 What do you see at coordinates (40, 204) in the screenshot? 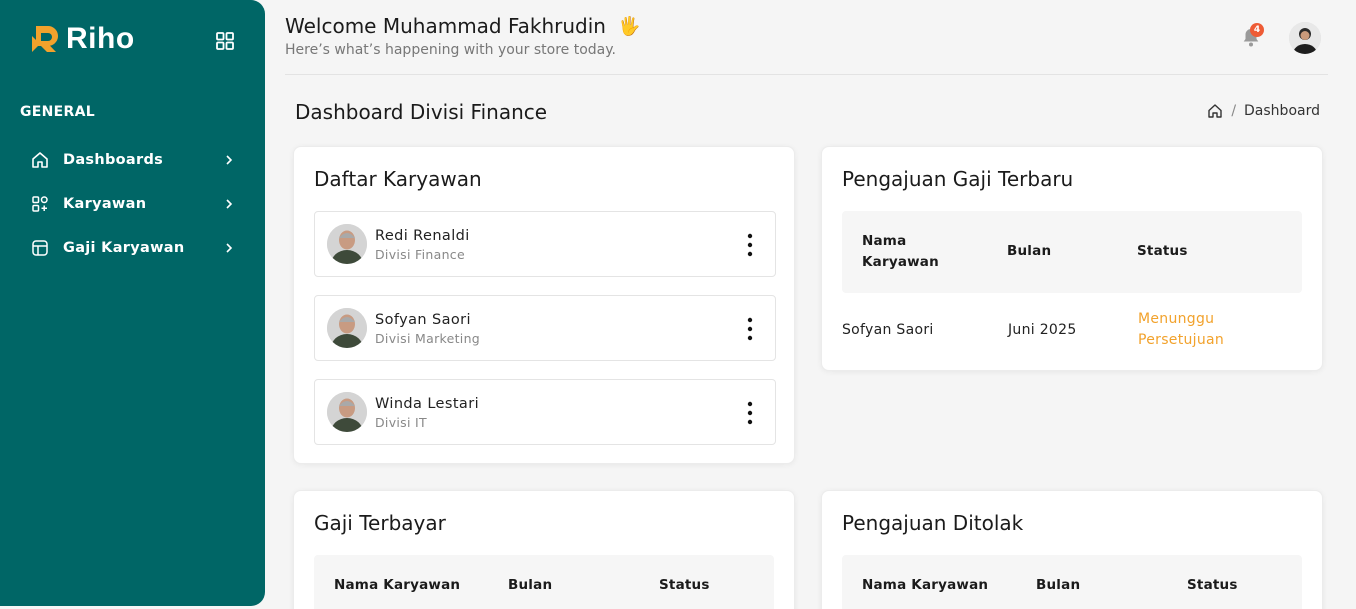
I see `widgets-icon` at bounding box center [40, 204].